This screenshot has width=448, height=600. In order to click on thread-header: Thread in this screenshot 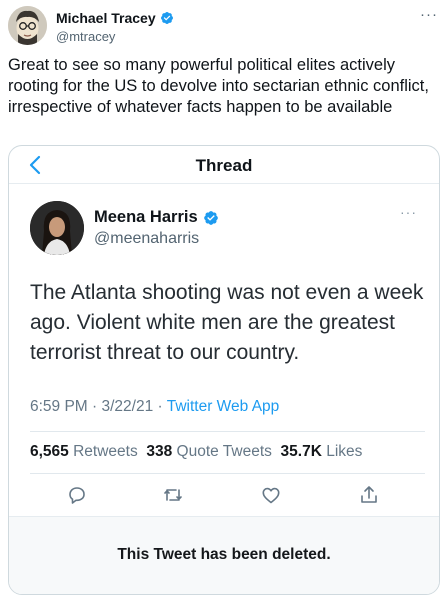, I will do `click(224, 165)`.